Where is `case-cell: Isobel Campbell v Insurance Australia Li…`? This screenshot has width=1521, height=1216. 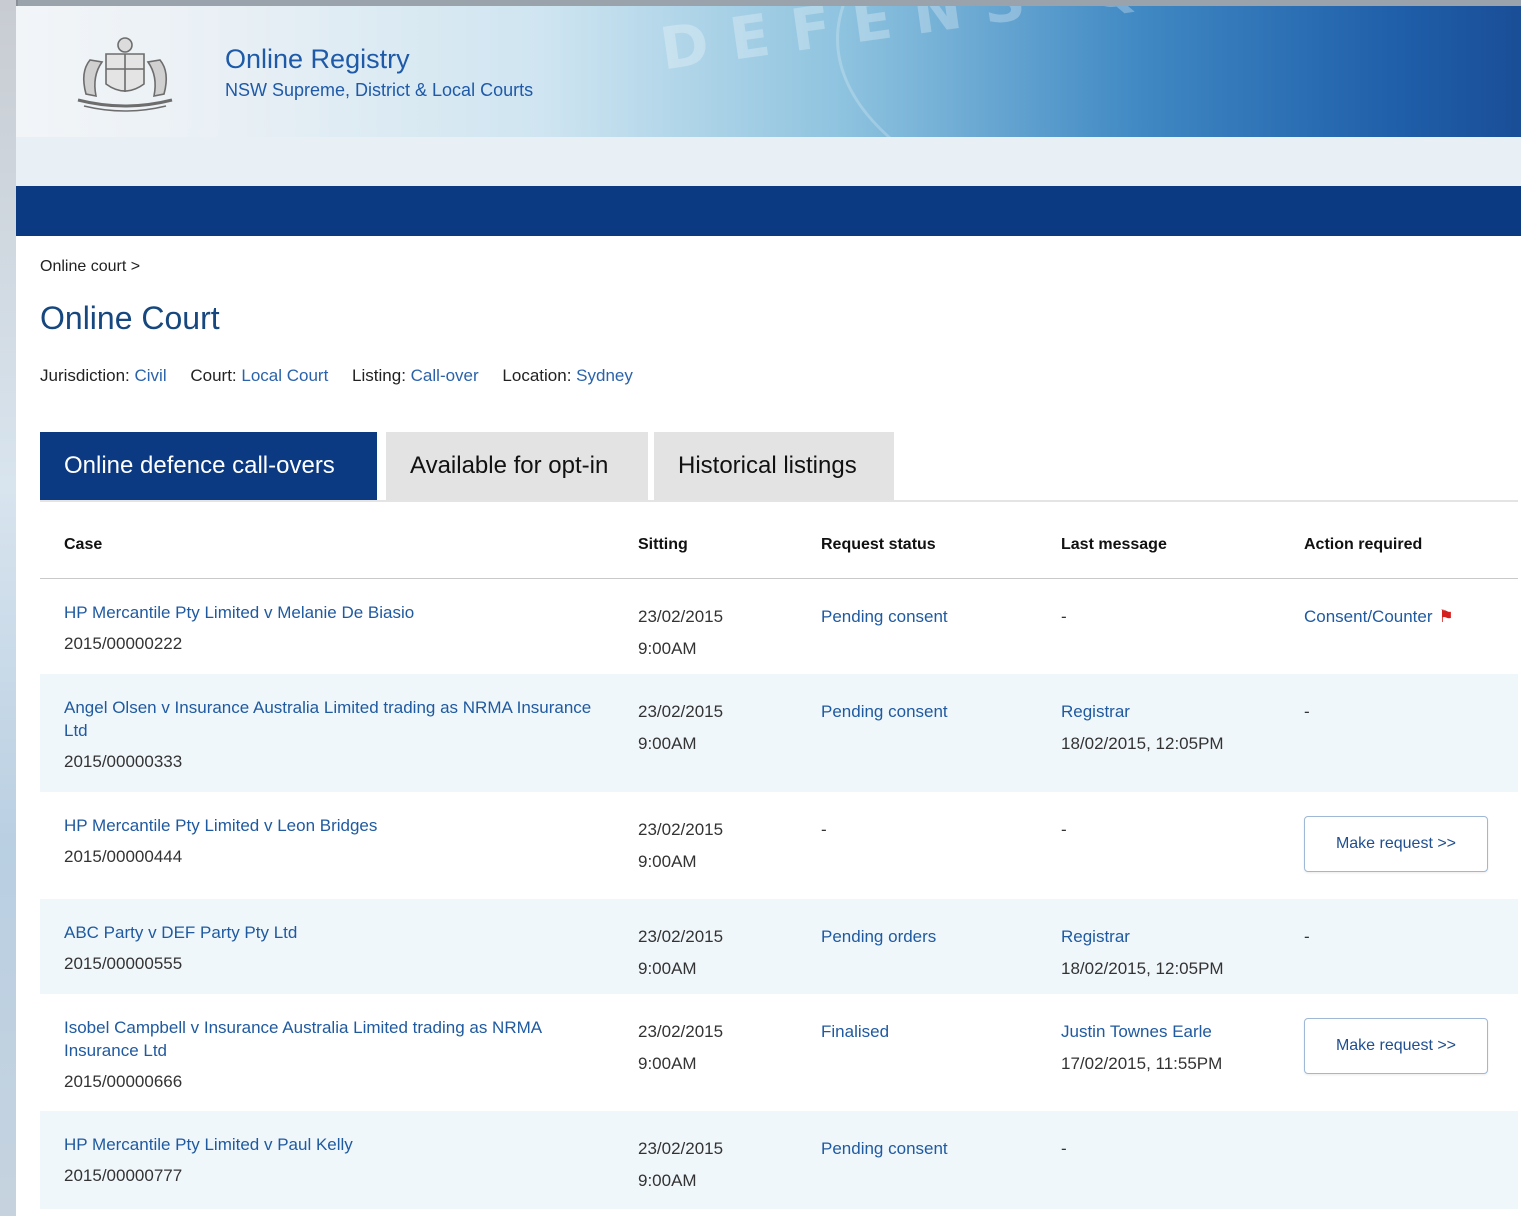
case-cell: Isobel Campbell v Insurance Australia Li… is located at coordinates (329, 1057).